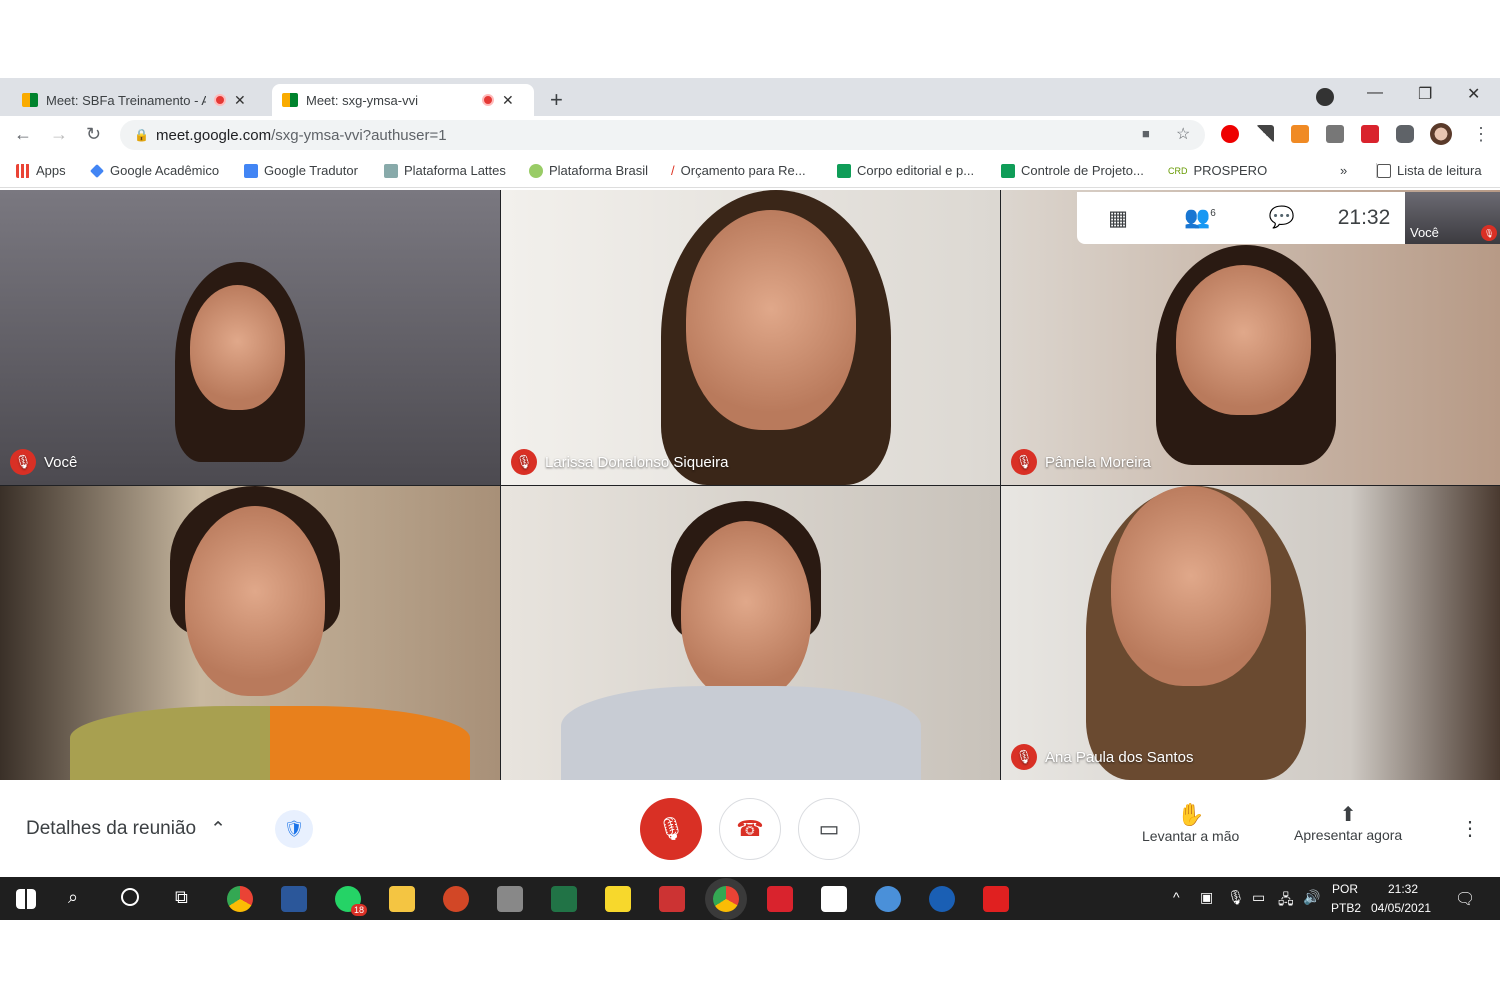  Describe the element at coordinates (1236, 897) in the screenshot. I see `microphone-tray-icon: 🎙` at that location.